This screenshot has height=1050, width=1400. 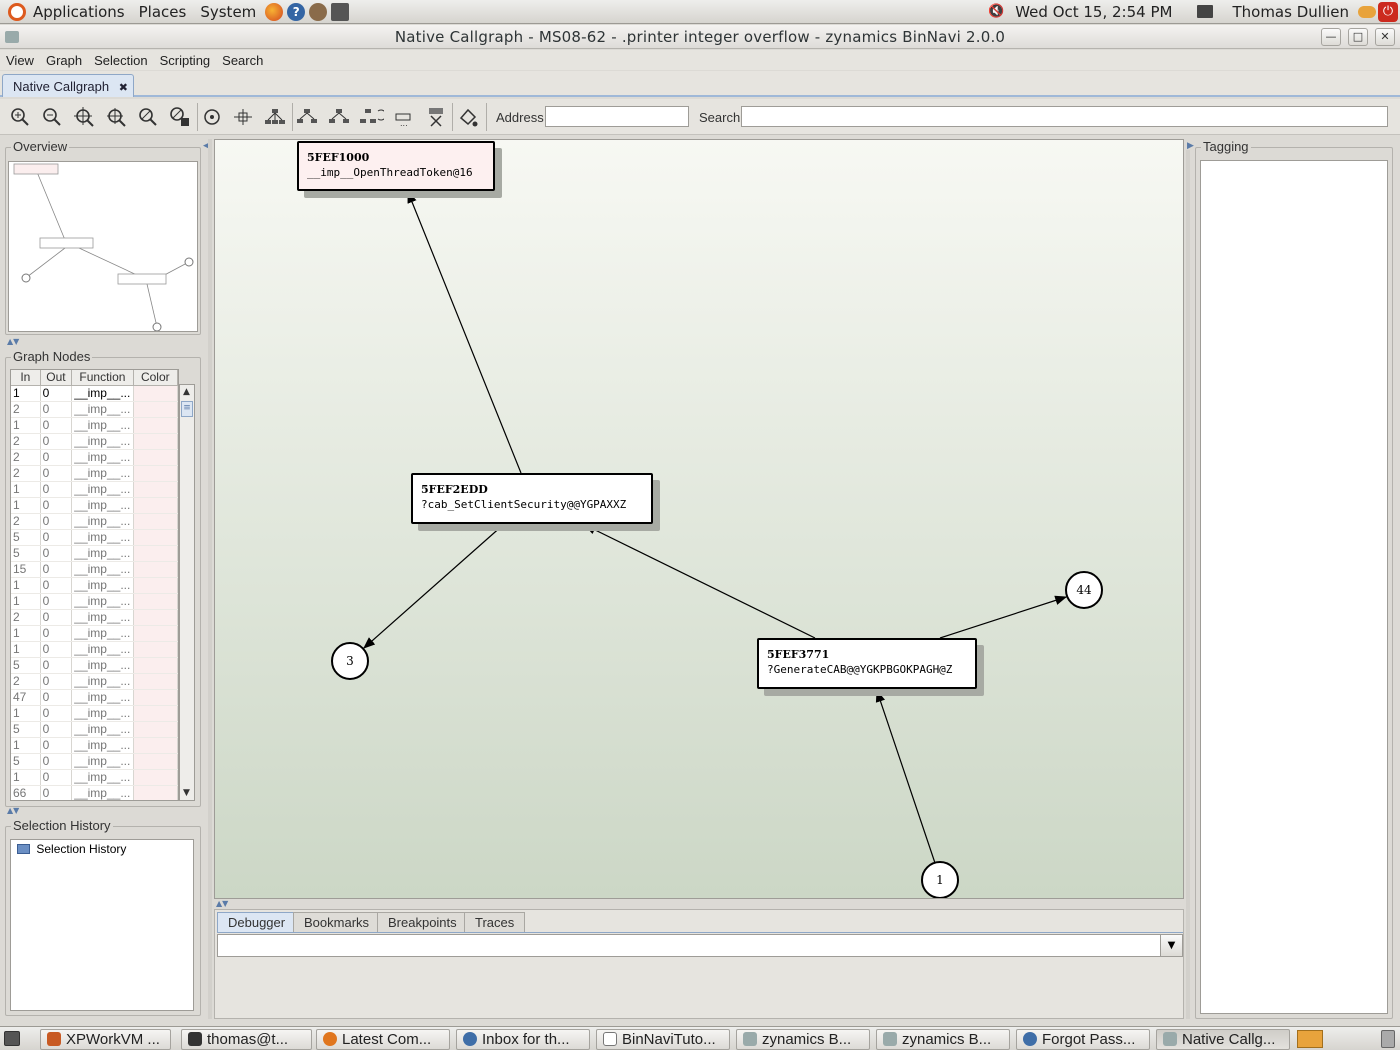 I want to click on zoom-reset-icon, so click(x=148, y=117).